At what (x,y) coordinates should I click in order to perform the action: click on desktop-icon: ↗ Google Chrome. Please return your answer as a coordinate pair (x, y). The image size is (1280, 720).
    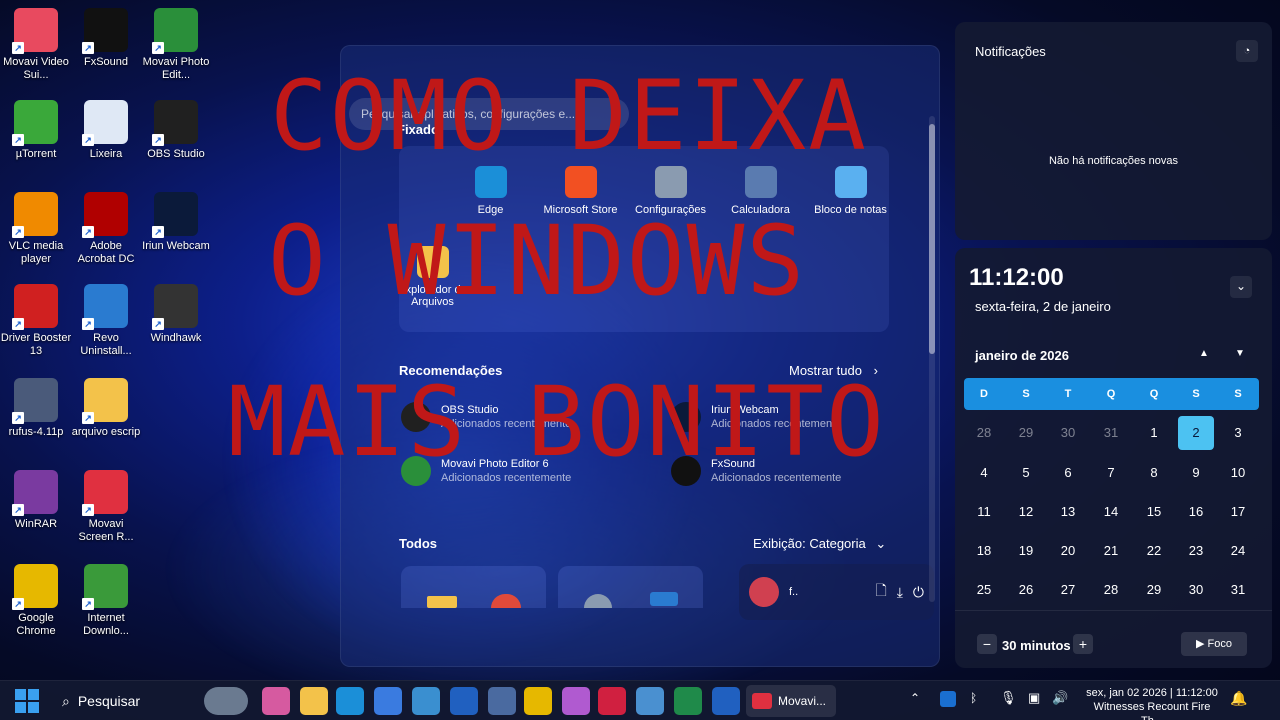
    Looking at the image, I should click on (36, 601).